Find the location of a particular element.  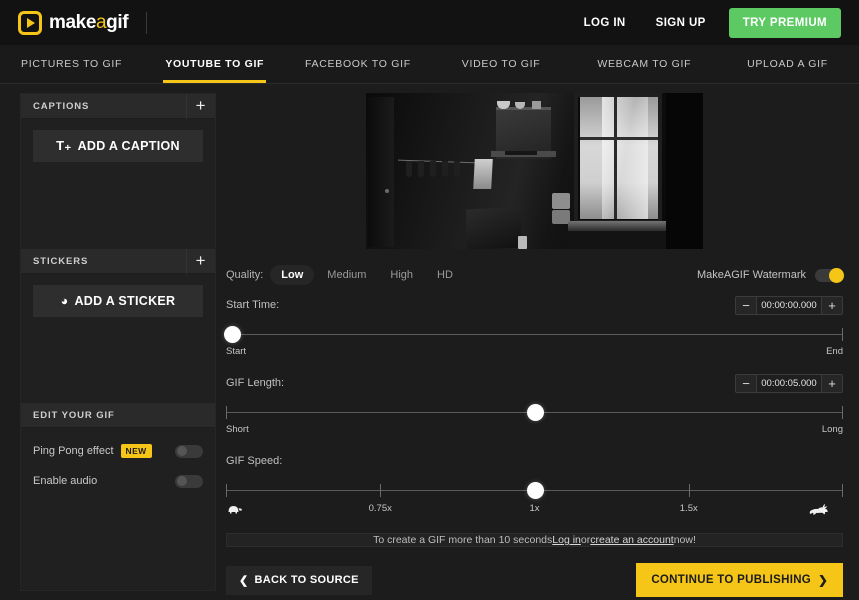

gif-length-group: GIF Length: − 00:00:05.000 + Short Long is located at coordinates (534, 403).